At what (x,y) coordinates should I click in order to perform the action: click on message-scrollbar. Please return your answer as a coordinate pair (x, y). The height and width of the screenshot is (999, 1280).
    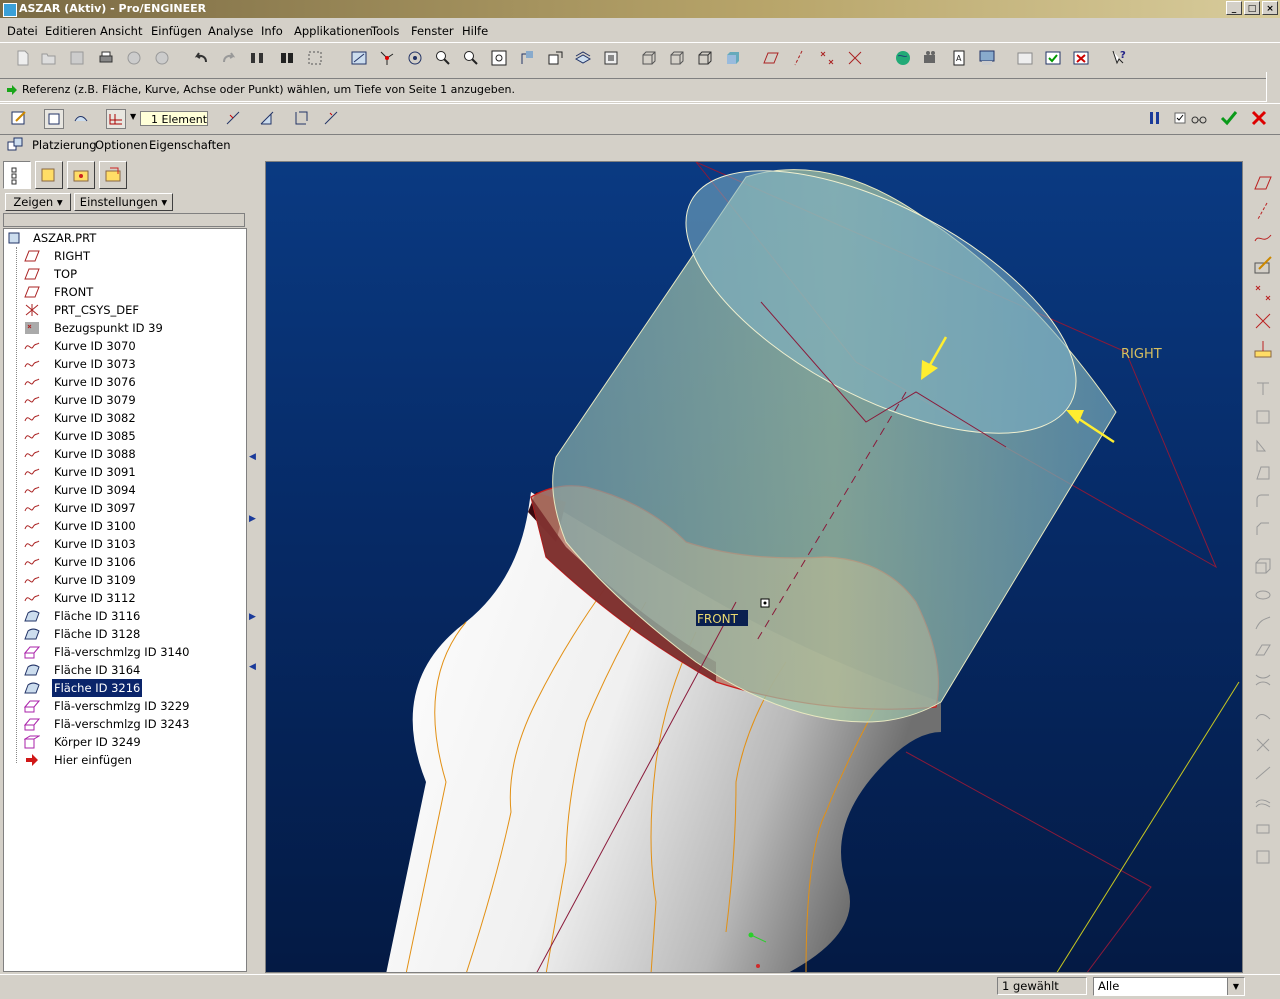
    Looking at the image, I should click on (1273, 87).